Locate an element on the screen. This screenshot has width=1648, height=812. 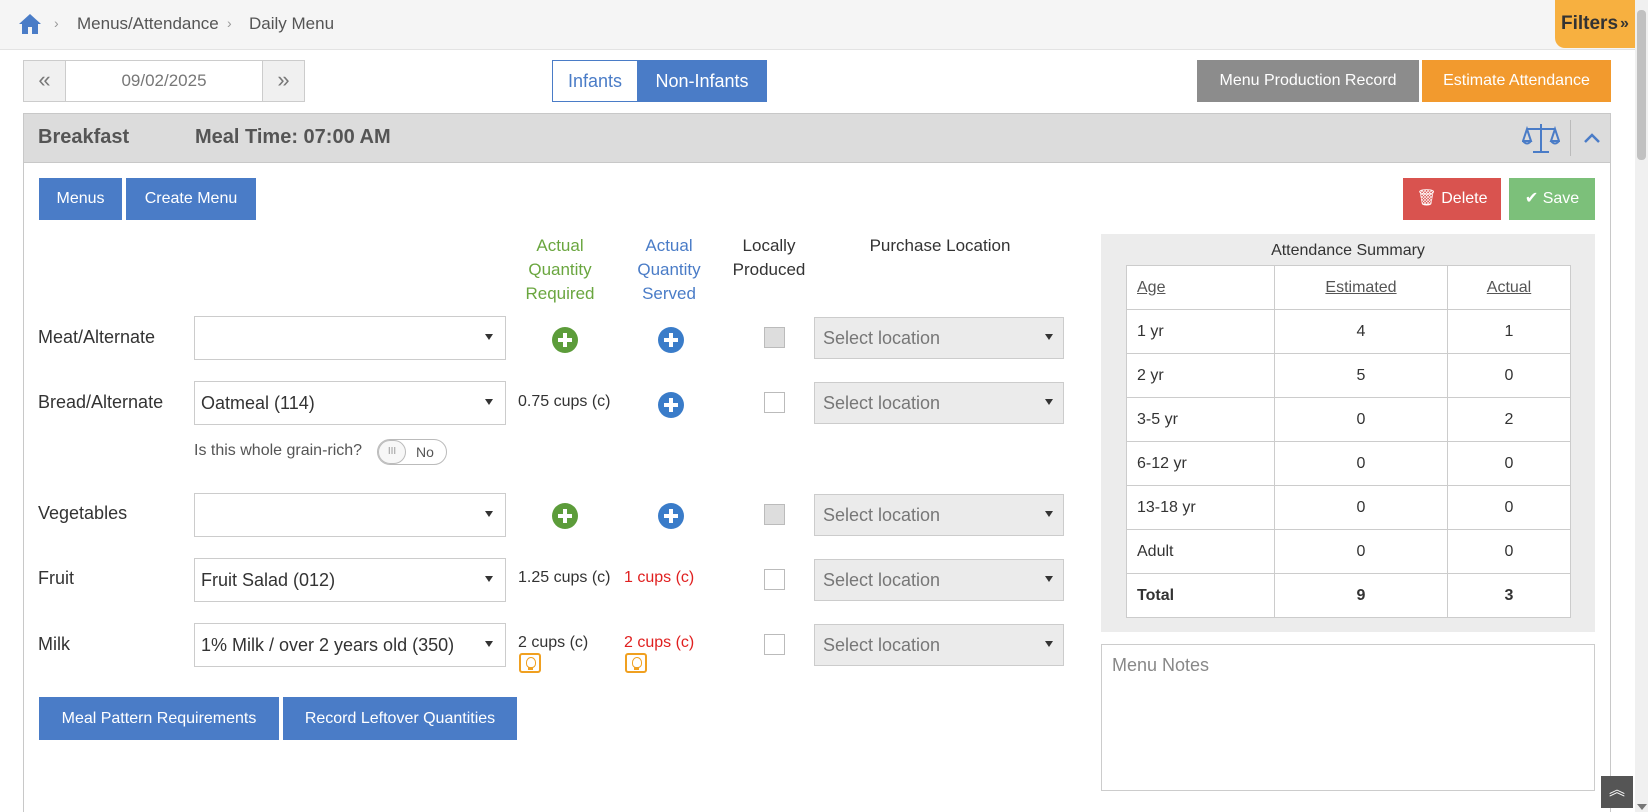
header-actual: Actual is located at coordinates (1509, 287).